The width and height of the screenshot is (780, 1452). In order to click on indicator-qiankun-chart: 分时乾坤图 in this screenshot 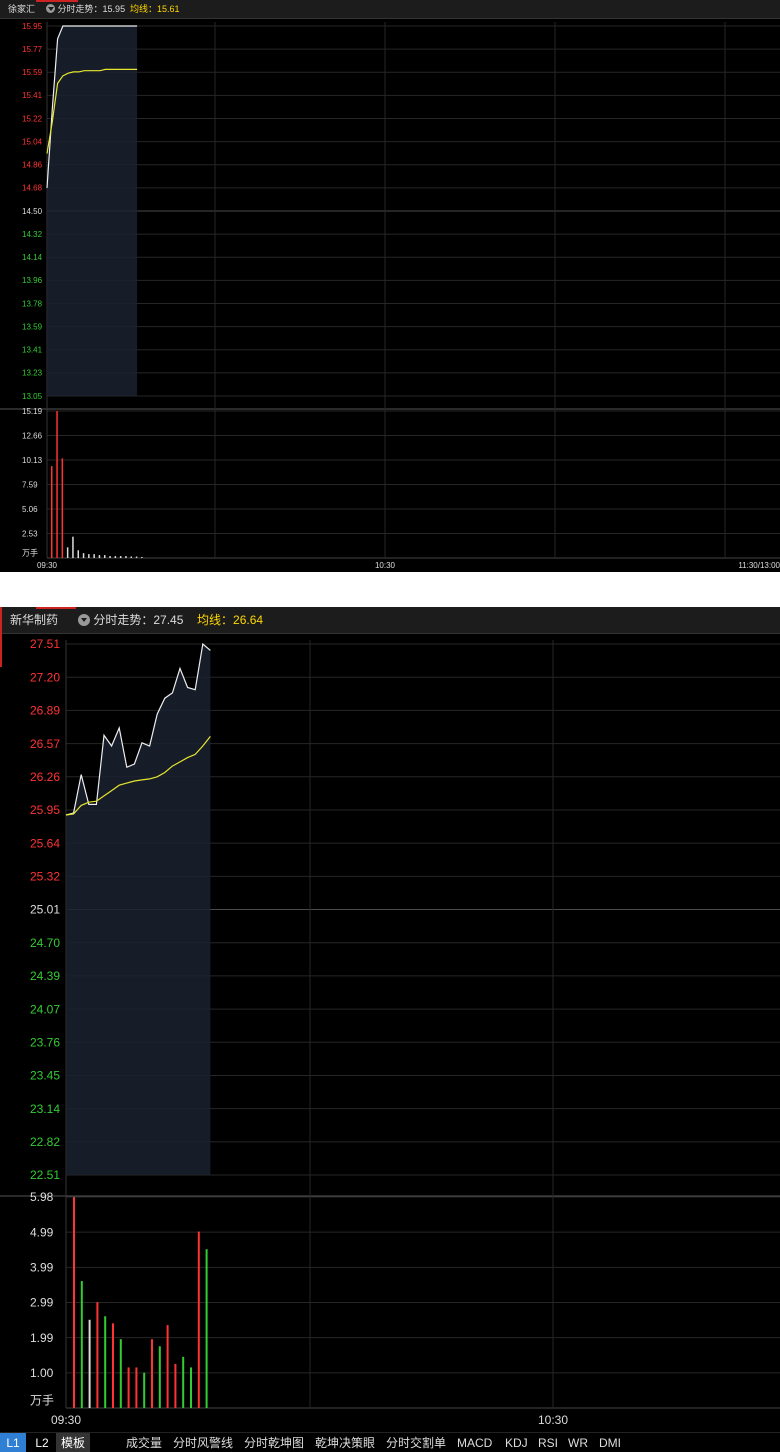, I will do `click(274, 1442)`.